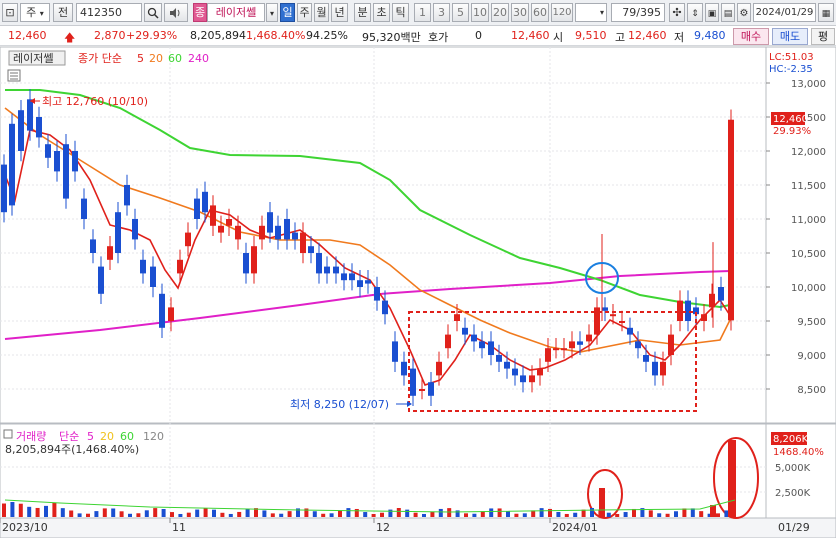  I want to click on interval-60: 60, so click(540, 12).